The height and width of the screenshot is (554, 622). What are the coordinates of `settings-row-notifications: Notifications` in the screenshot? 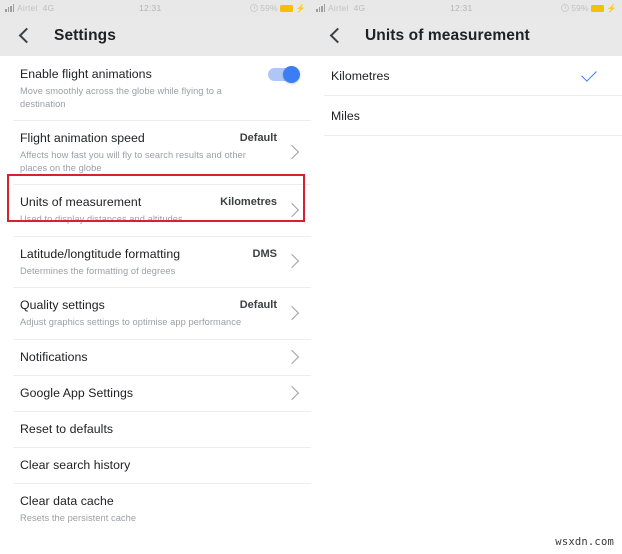 It's located at (155, 356).